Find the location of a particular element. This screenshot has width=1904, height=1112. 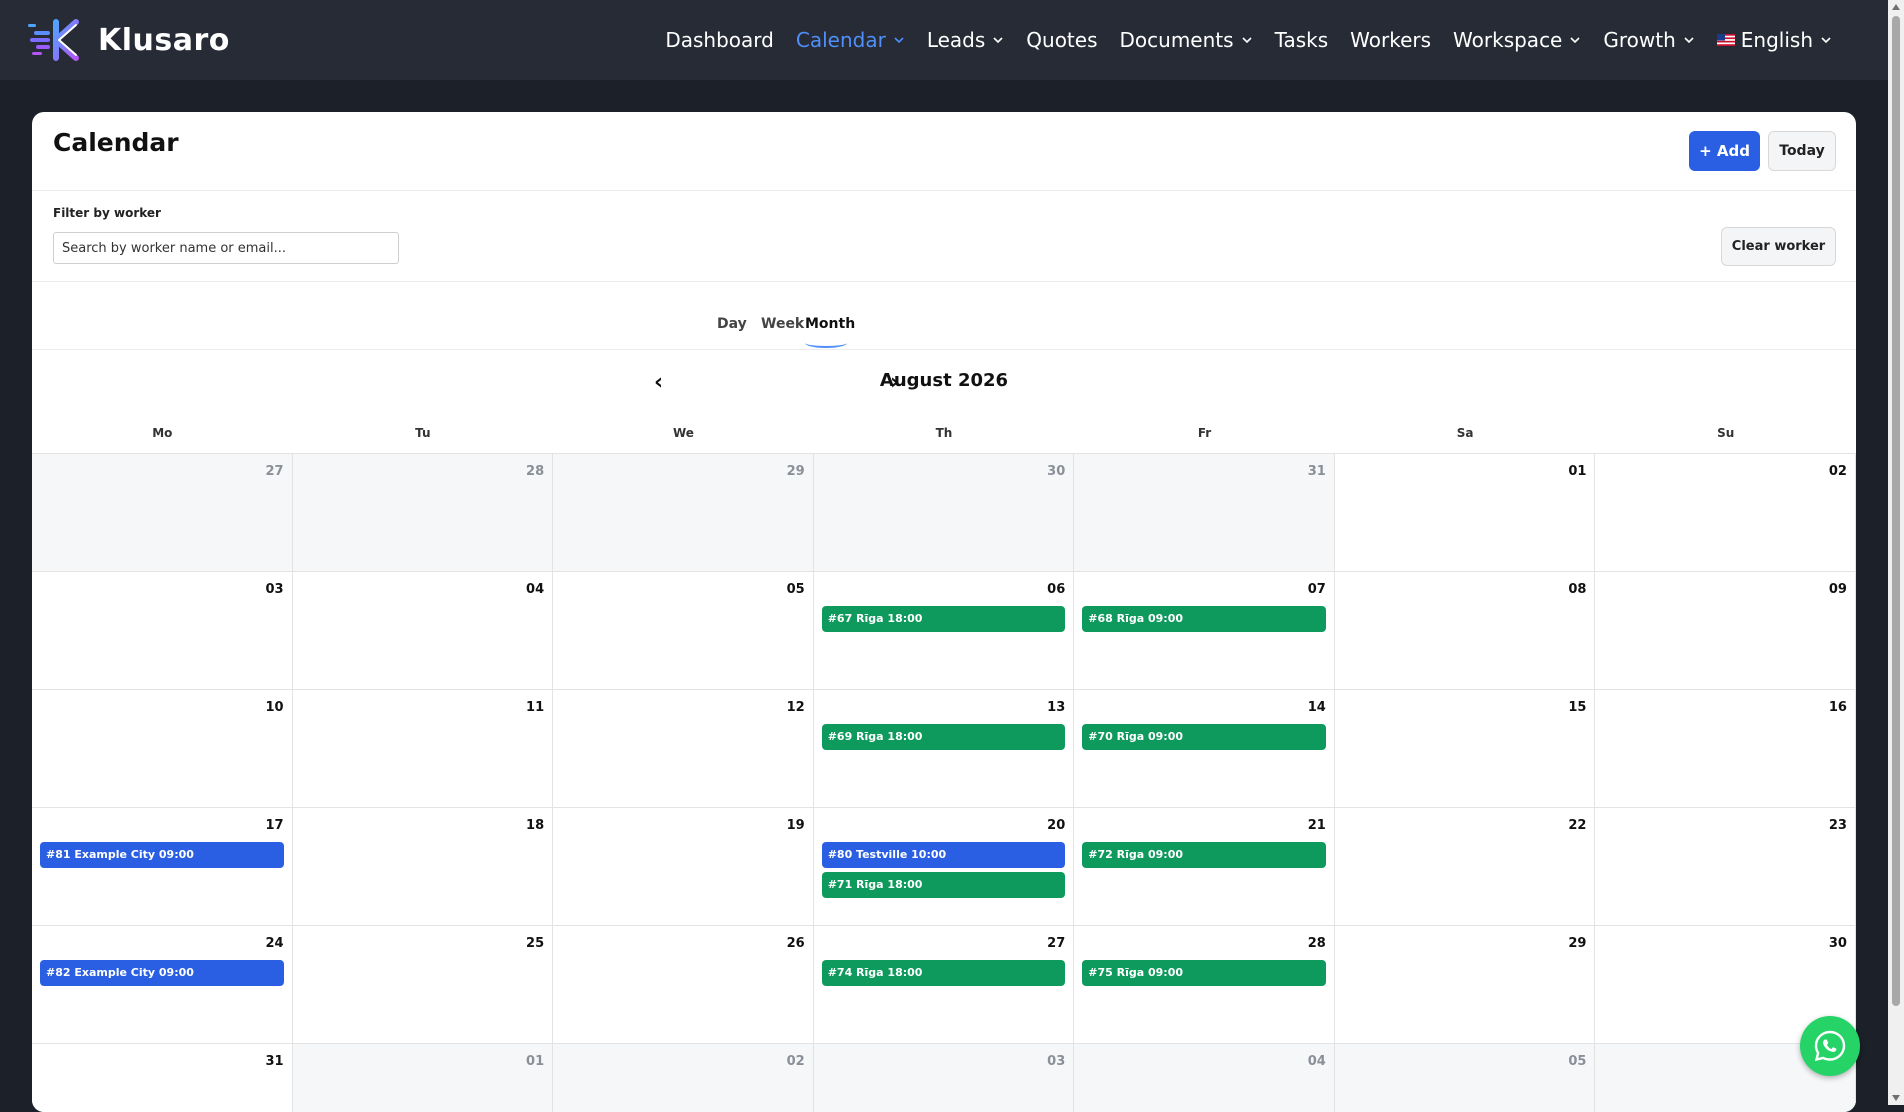

day-cell: 24 #82 Example City 09:00 is located at coordinates (162, 984).